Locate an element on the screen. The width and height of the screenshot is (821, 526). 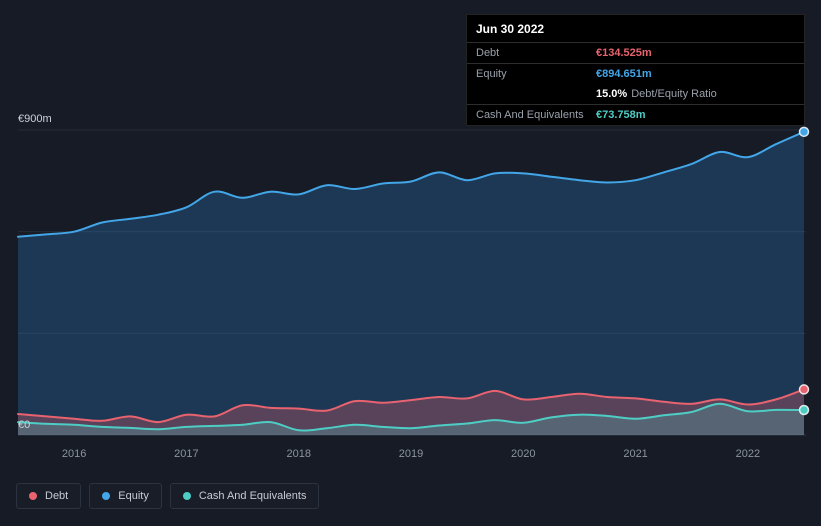
legend-item-debt: Debt is located at coordinates (49, 496).